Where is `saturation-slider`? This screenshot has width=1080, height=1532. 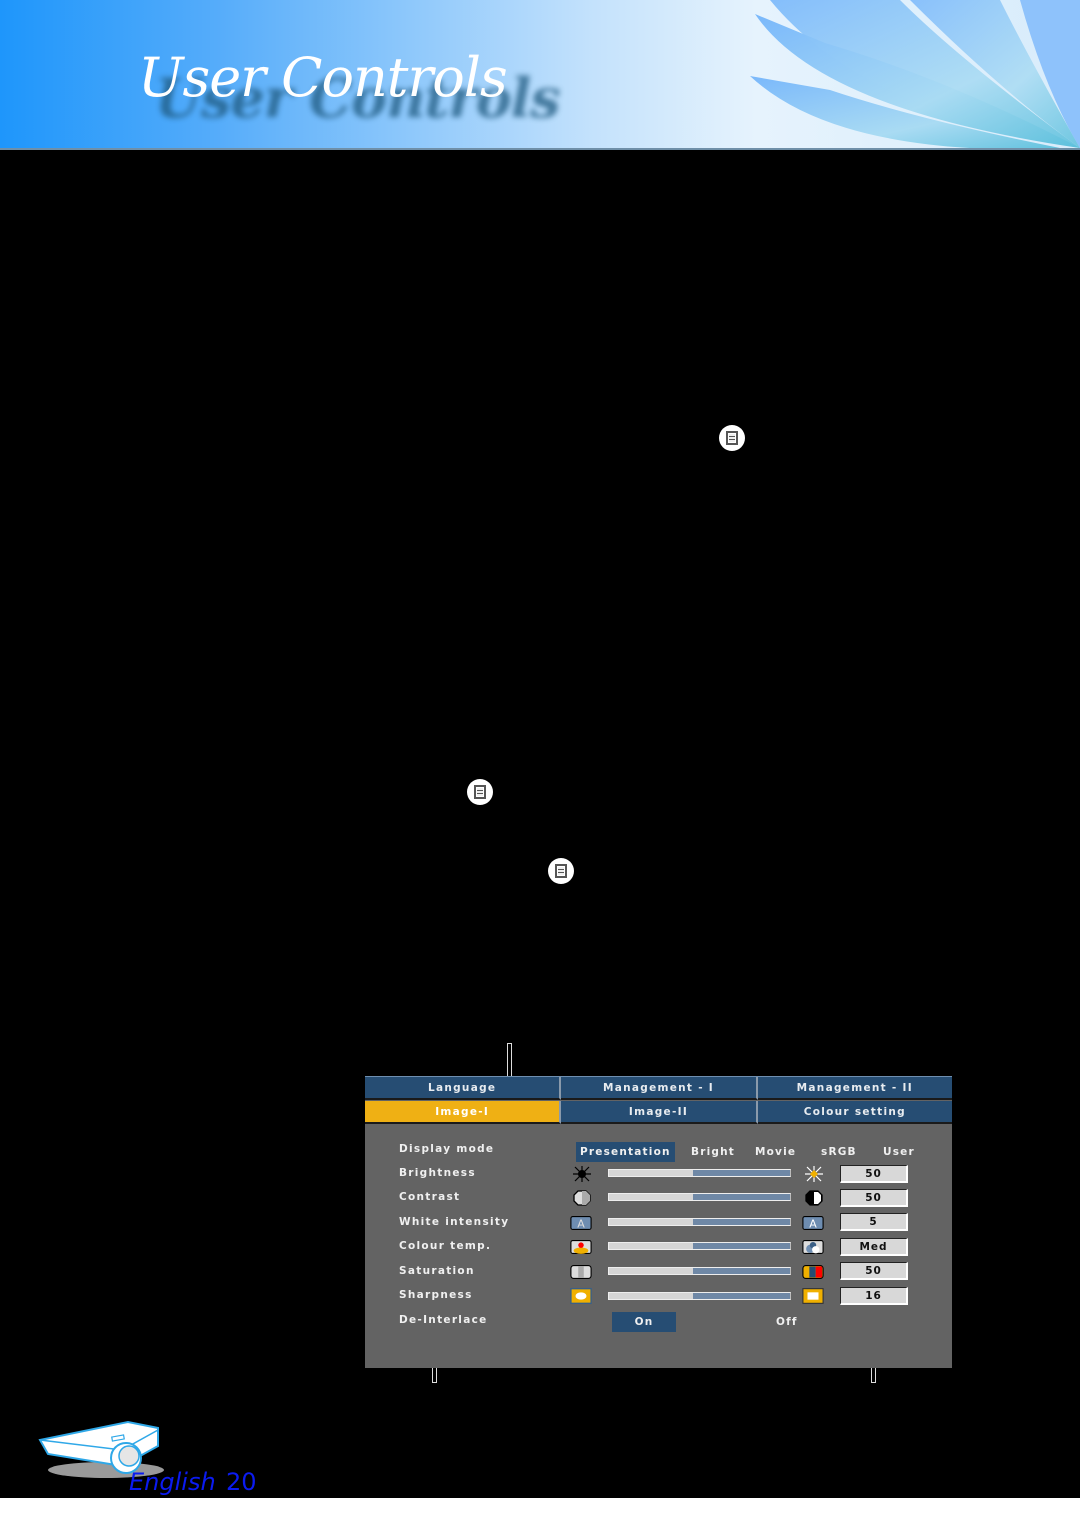
saturation-slider is located at coordinates (699, 1271).